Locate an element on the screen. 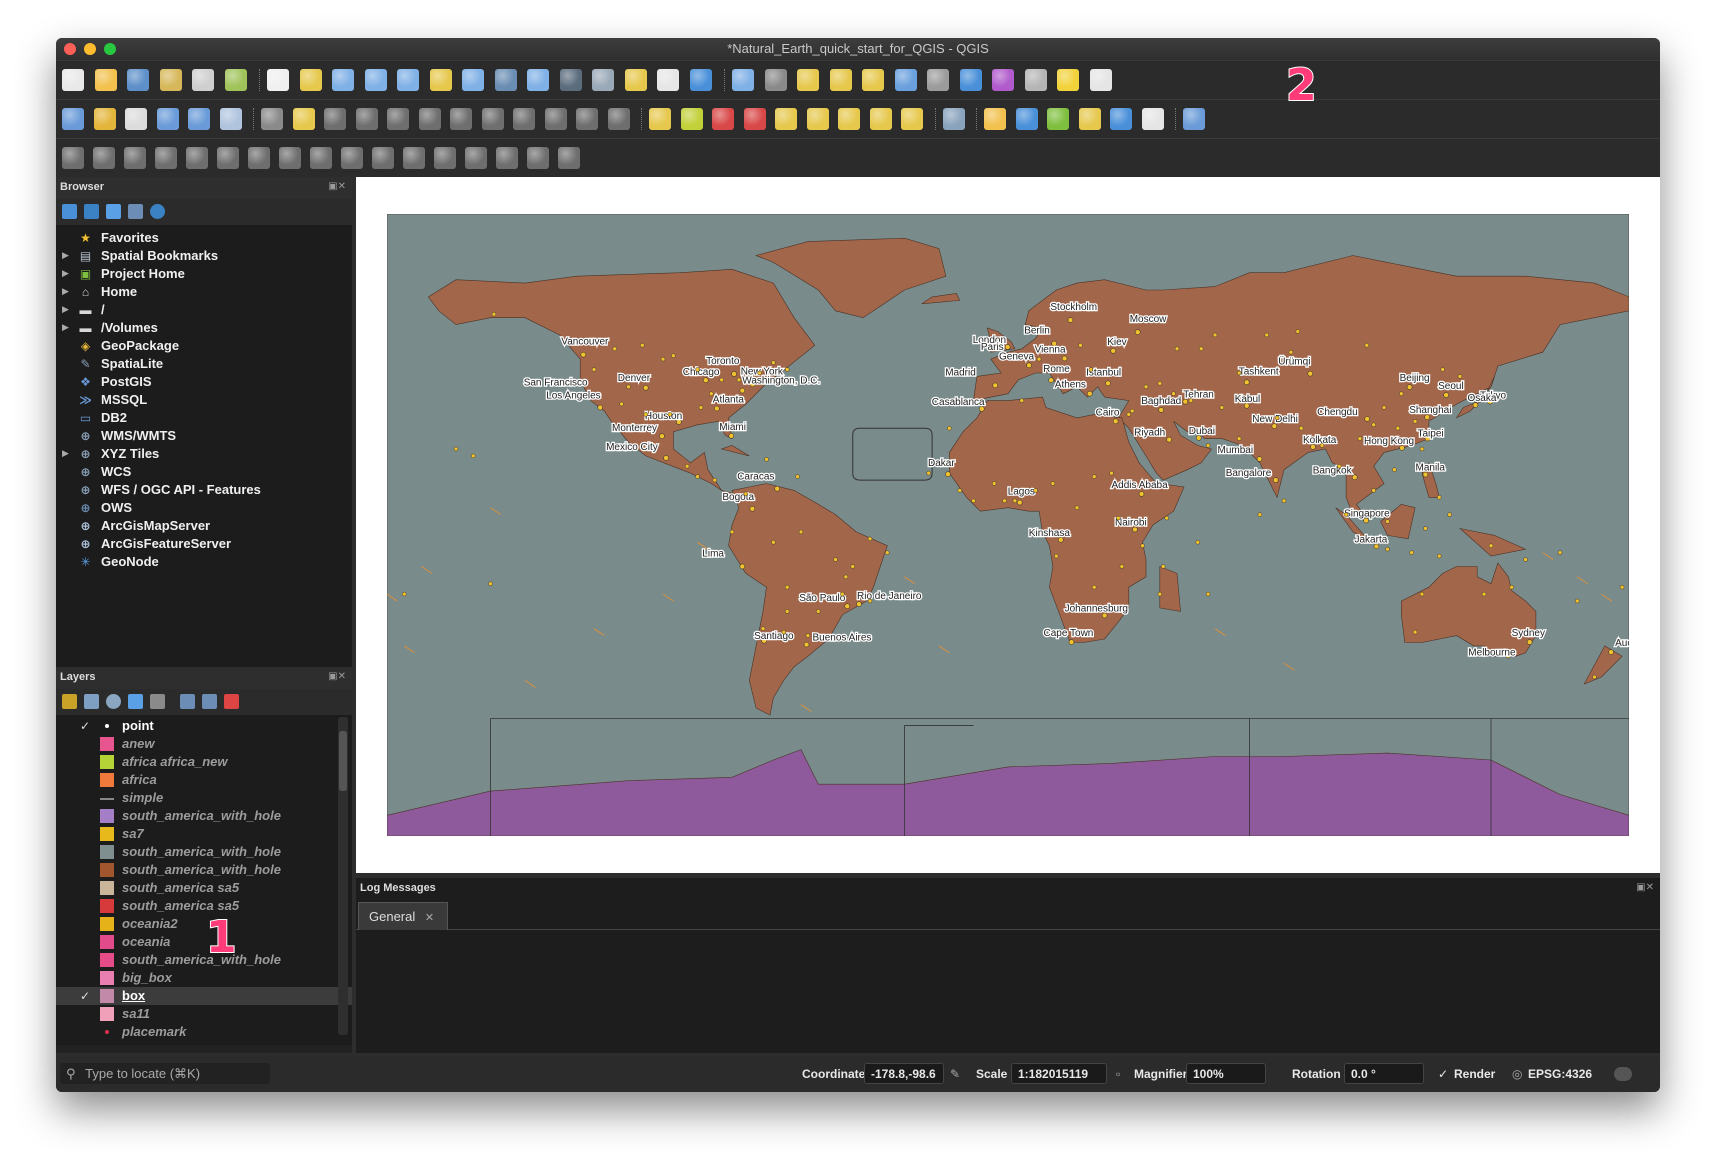  new-shapefile-icon is located at coordinates (199, 119).